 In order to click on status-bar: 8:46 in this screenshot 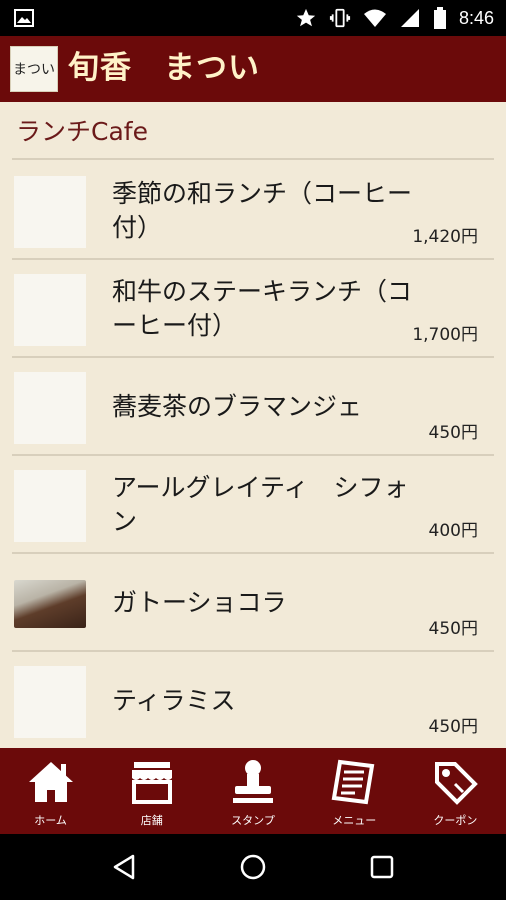, I will do `click(253, 18)`.